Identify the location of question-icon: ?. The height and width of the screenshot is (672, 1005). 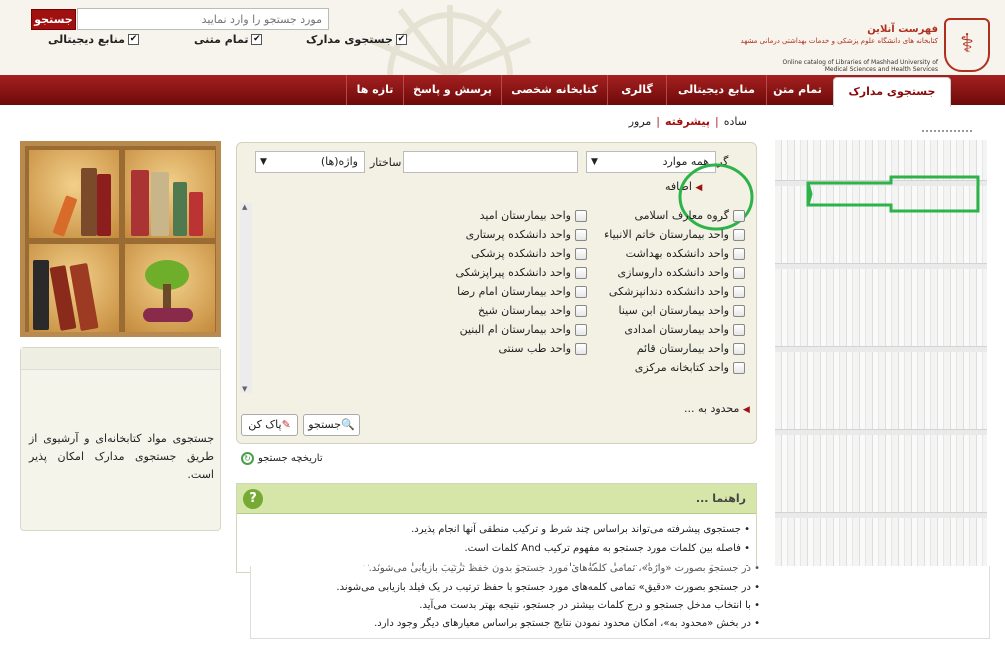
(253, 499).